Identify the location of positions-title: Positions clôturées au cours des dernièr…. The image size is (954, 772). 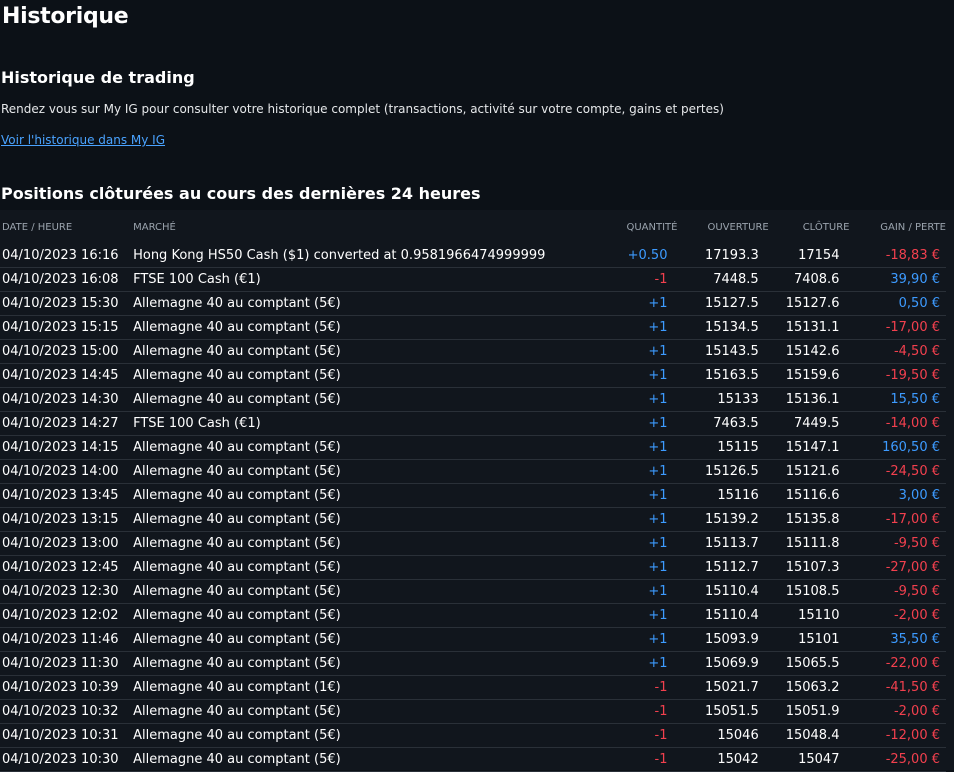
(241, 193).